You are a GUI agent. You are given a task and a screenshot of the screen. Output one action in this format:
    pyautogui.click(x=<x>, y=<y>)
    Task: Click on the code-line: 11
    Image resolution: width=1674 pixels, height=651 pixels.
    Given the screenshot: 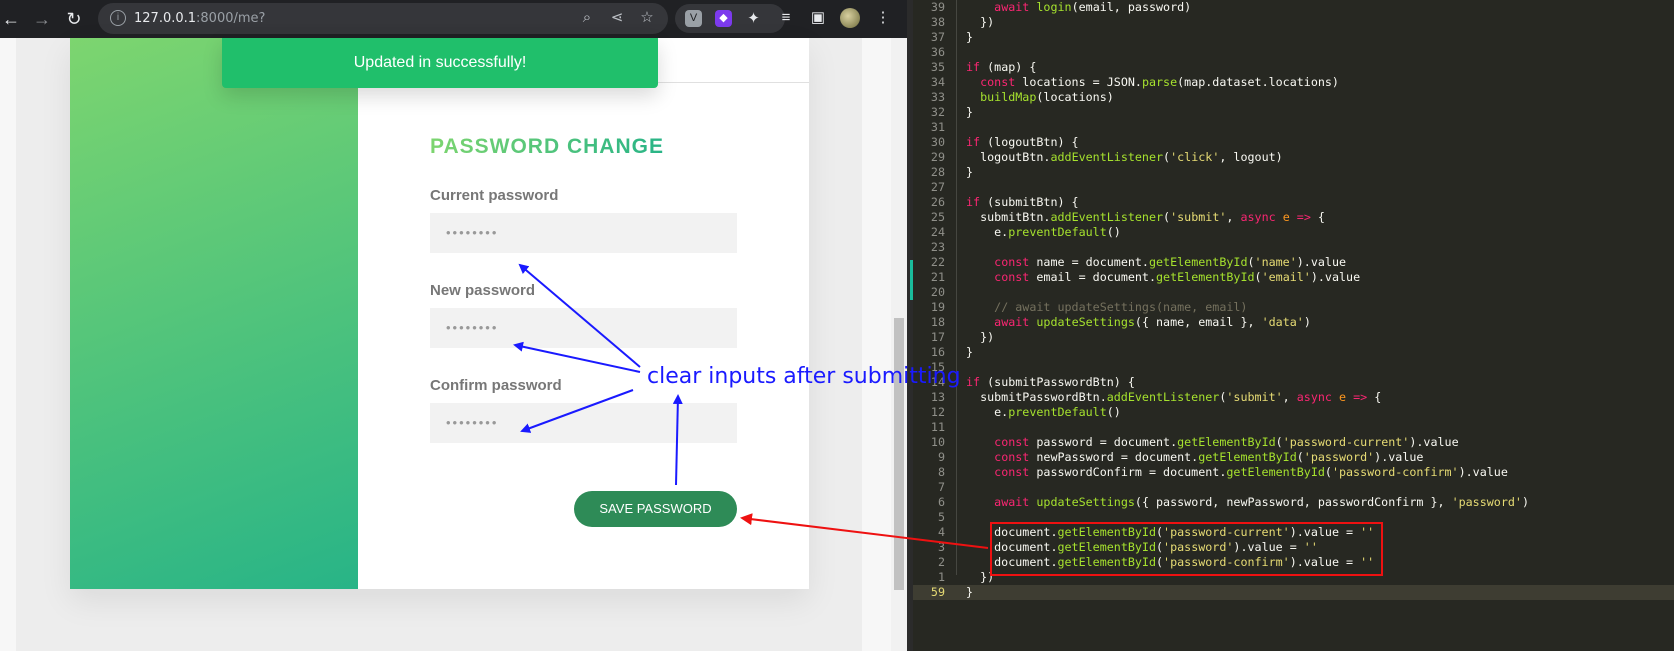 What is the action you would take?
    pyautogui.click(x=1293, y=427)
    